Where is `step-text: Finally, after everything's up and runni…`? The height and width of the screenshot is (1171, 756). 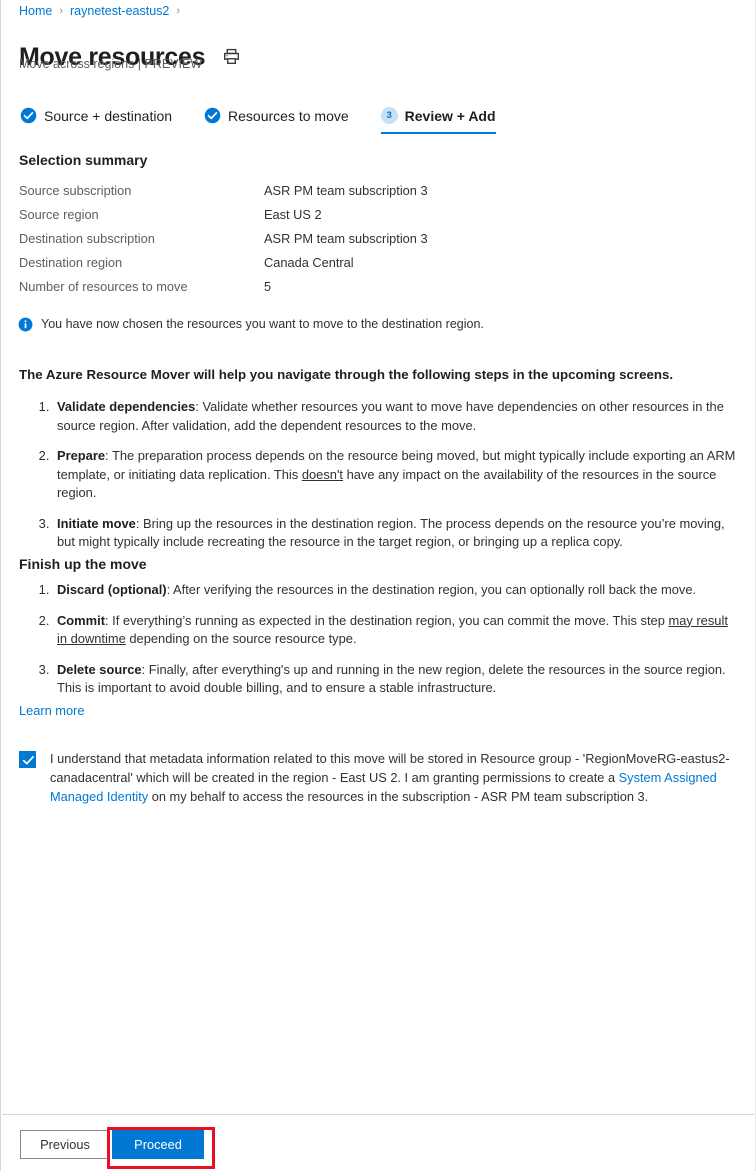
step-text: Finally, after everything's up and runni… is located at coordinates (391, 678).